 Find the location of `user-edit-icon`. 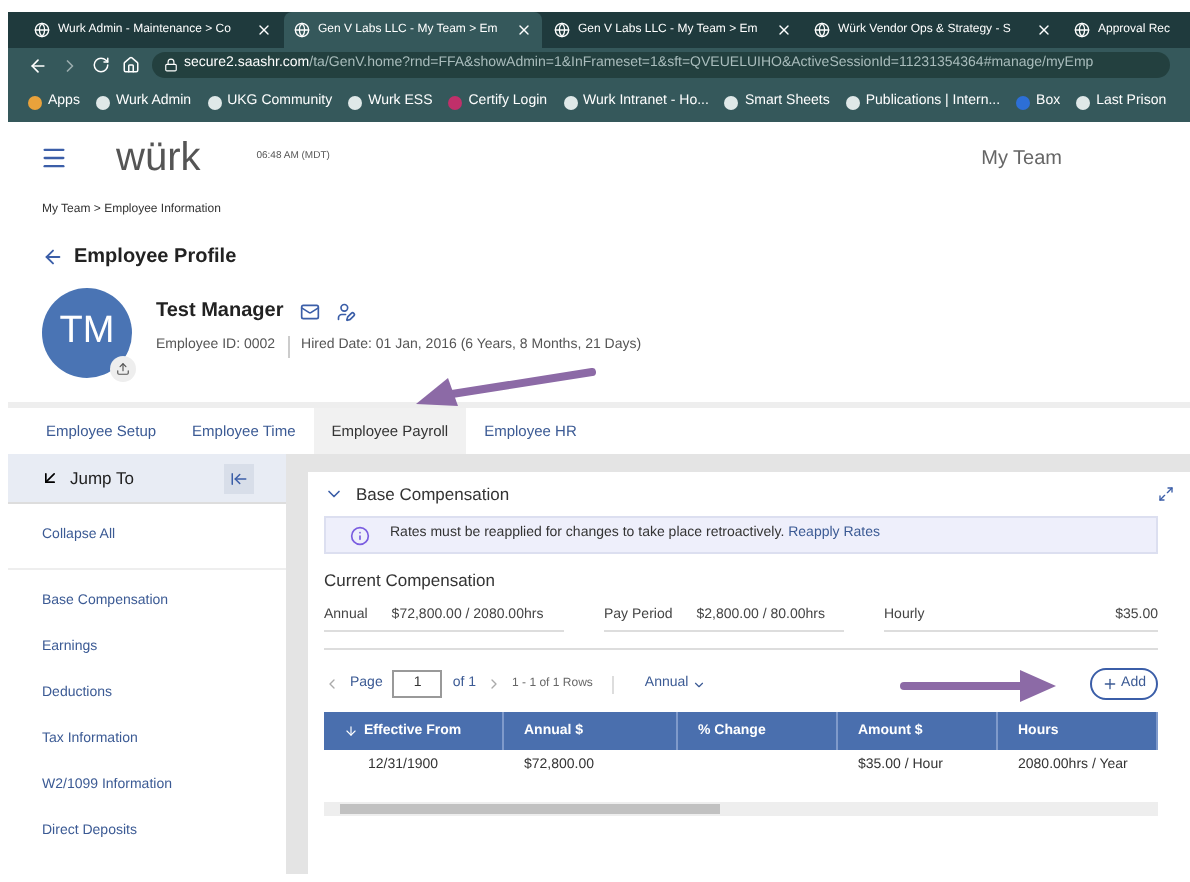

user-edit-icon is located at coordinates (345, 311).